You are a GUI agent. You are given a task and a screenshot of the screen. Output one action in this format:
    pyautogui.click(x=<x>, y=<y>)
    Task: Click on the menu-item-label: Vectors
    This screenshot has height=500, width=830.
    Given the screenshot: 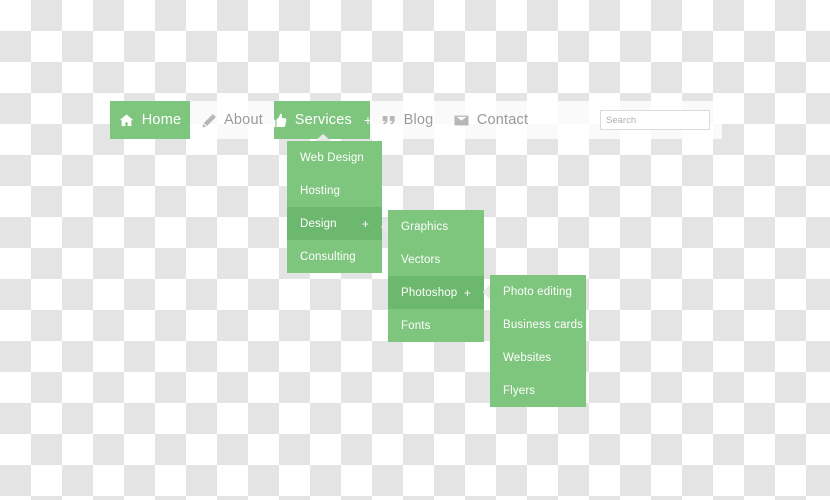 What is the action you would take?
    pyautogui.click(x=421, y=259)
    